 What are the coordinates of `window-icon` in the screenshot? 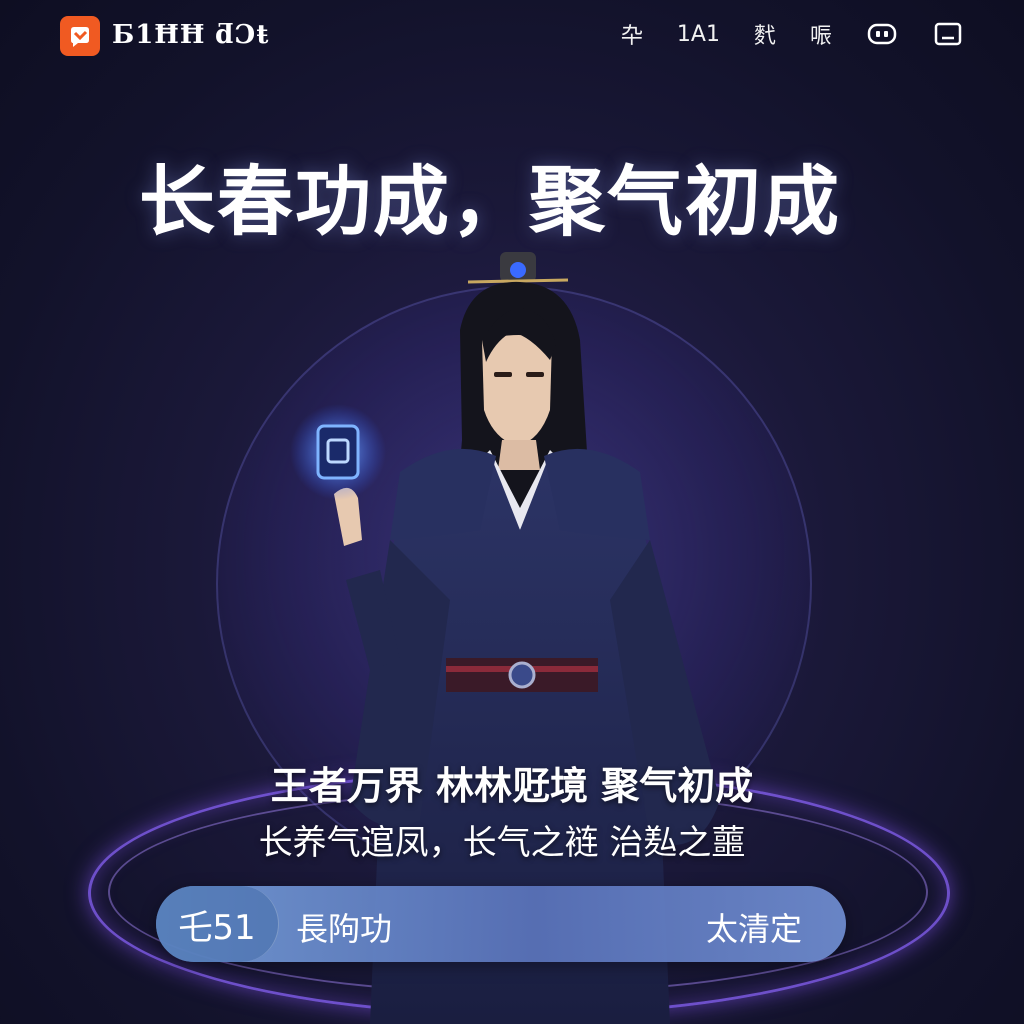 It's located at (948, 34).